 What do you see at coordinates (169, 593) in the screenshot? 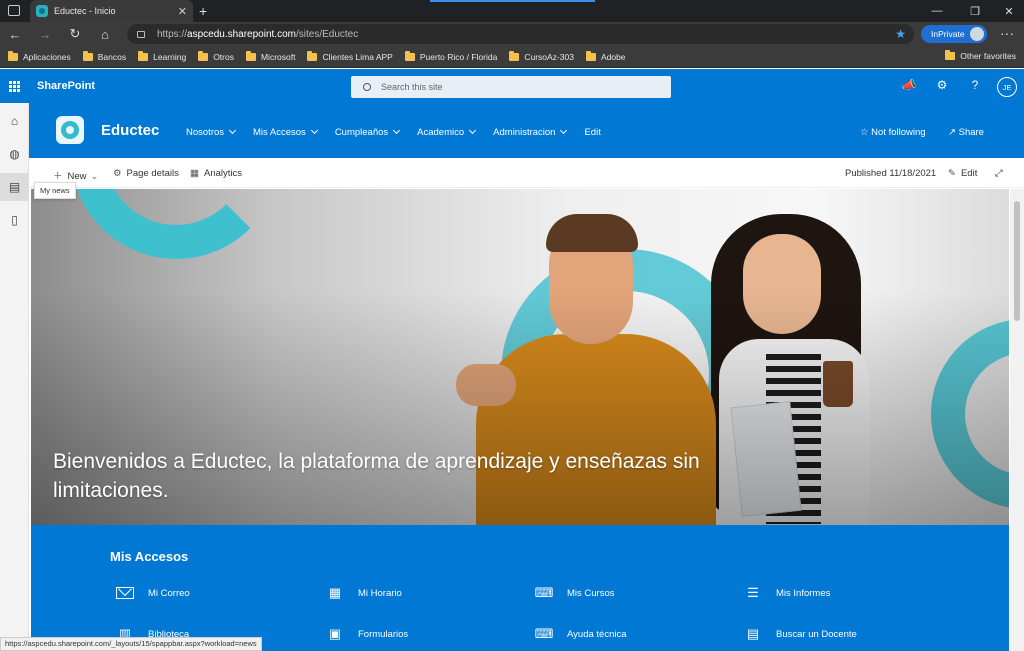
I see `quick-link-label: Mi Correo` at bounding box center [169, 593].